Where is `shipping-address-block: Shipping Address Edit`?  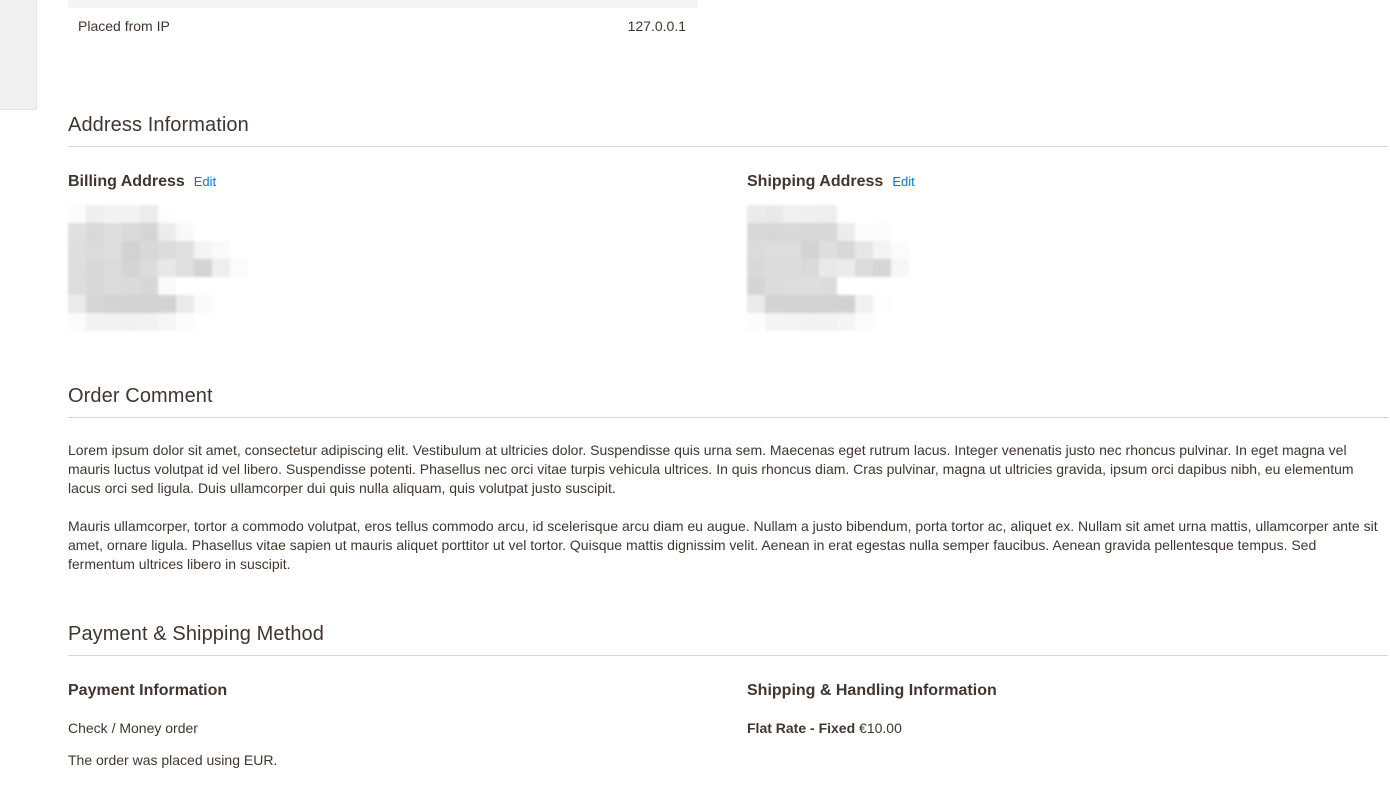 shipping-address-block: Shipping Address Edit is located at coordinates (1058, 252).